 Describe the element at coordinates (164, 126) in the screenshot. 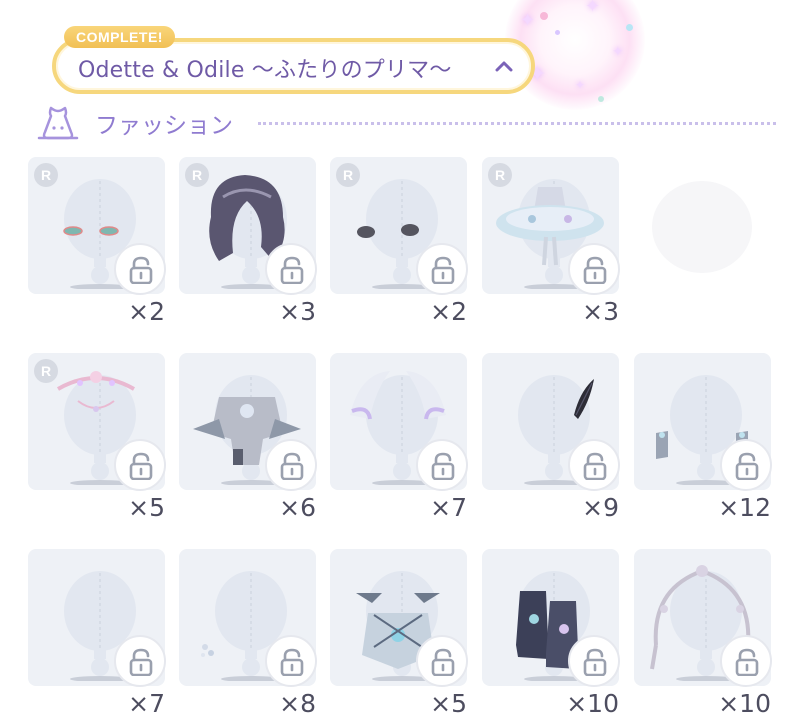

I see `section-title: ファッション` at that location.